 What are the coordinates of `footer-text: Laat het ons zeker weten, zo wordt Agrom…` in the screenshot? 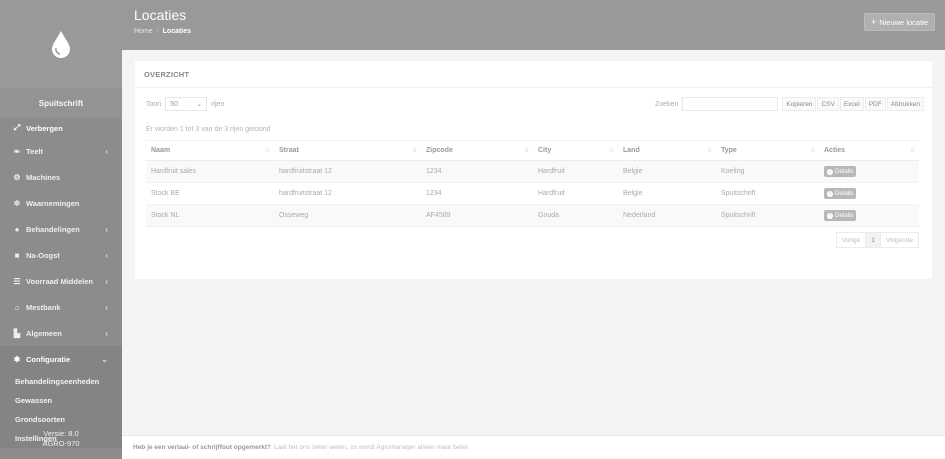 It's located at (371, 447).